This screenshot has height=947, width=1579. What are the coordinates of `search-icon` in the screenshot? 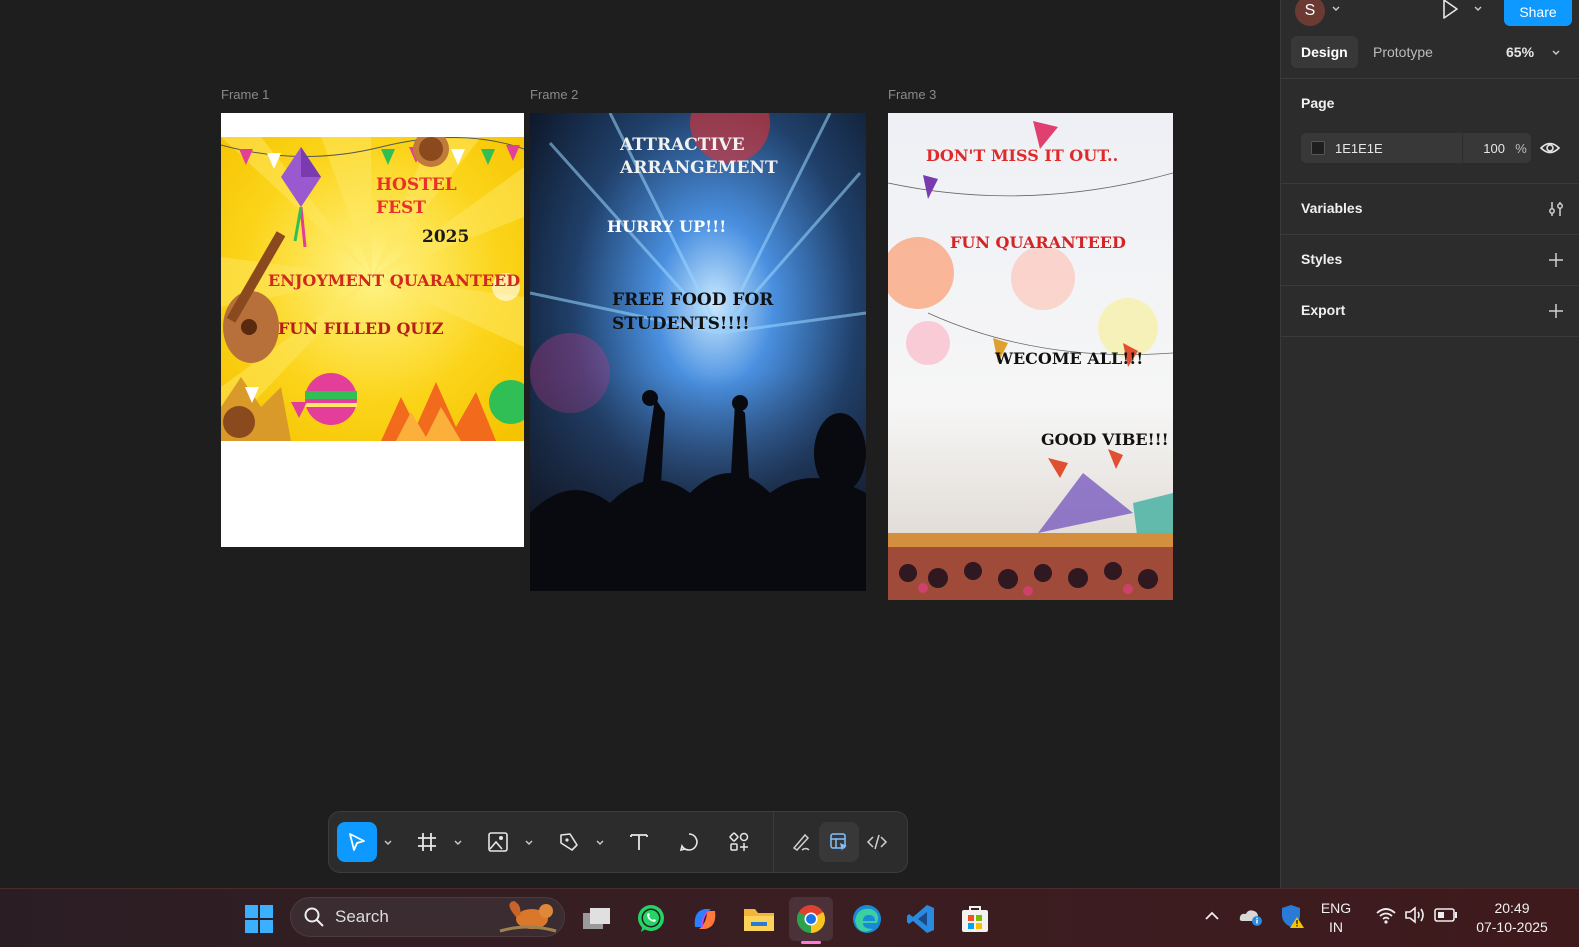 It's located at (314, 917).